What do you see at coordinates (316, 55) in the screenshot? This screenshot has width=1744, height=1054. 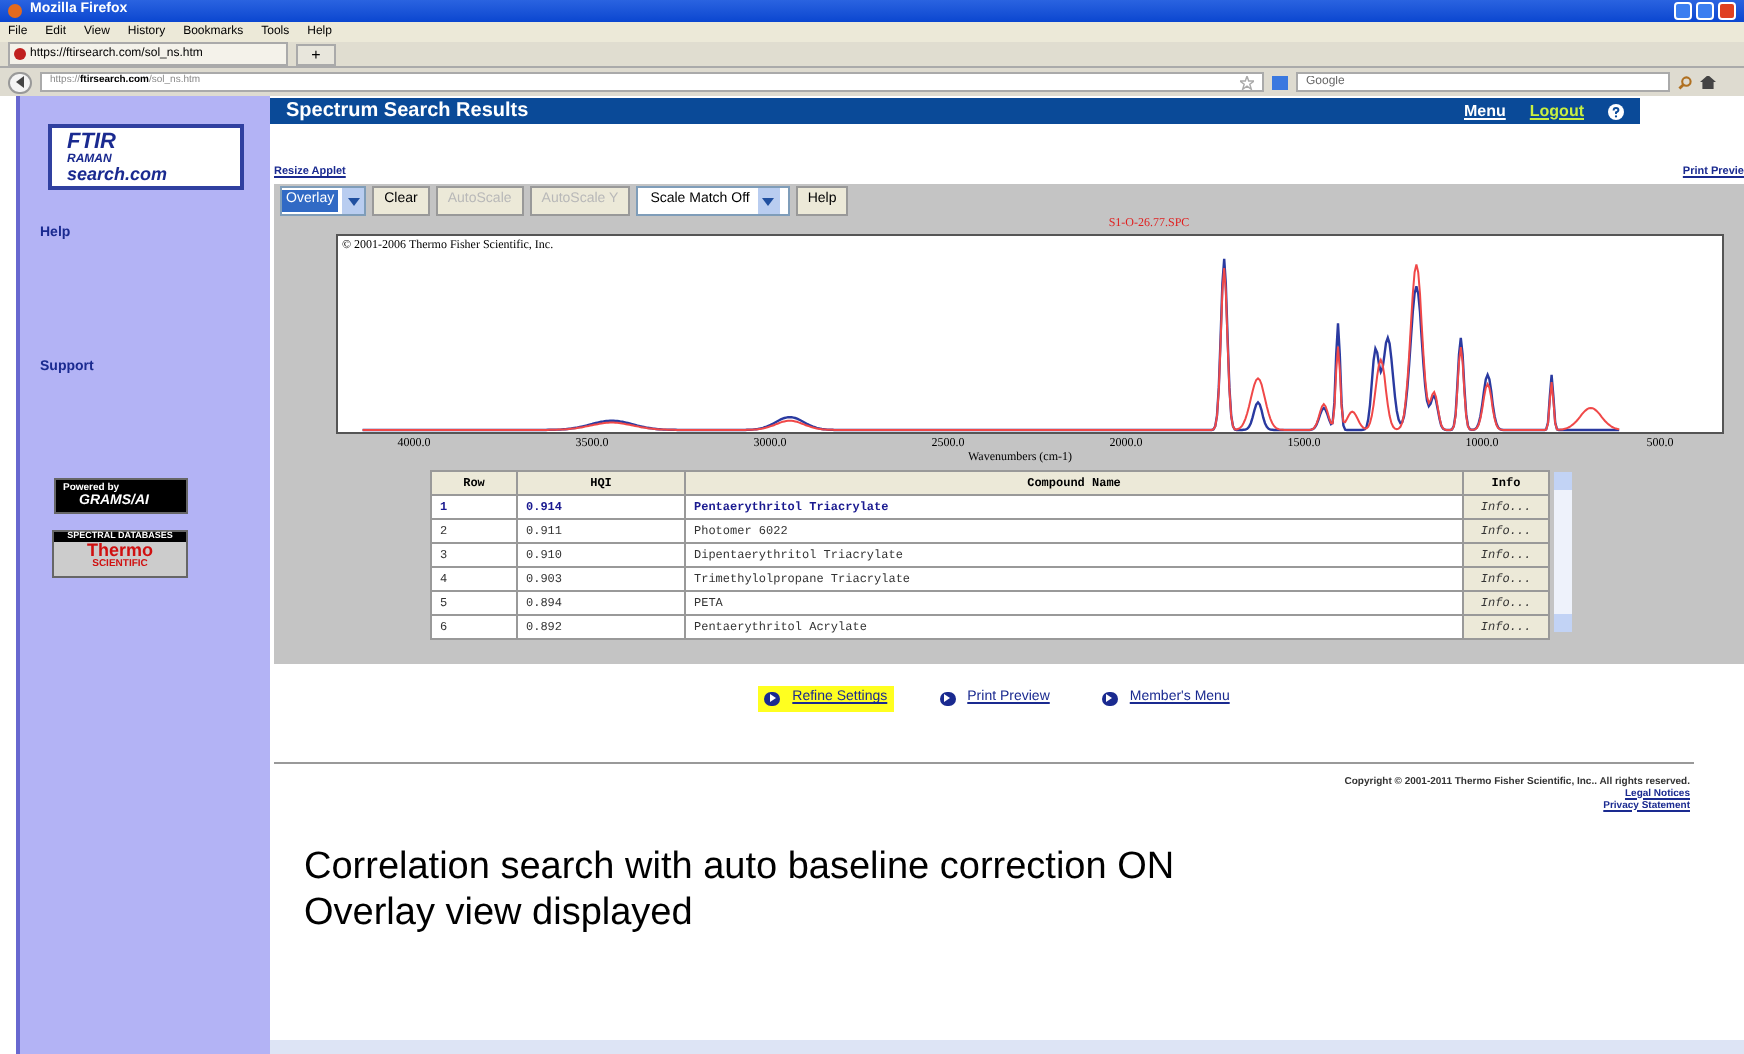 I see `new-tab-button: +` at bounding box center [316, 55].